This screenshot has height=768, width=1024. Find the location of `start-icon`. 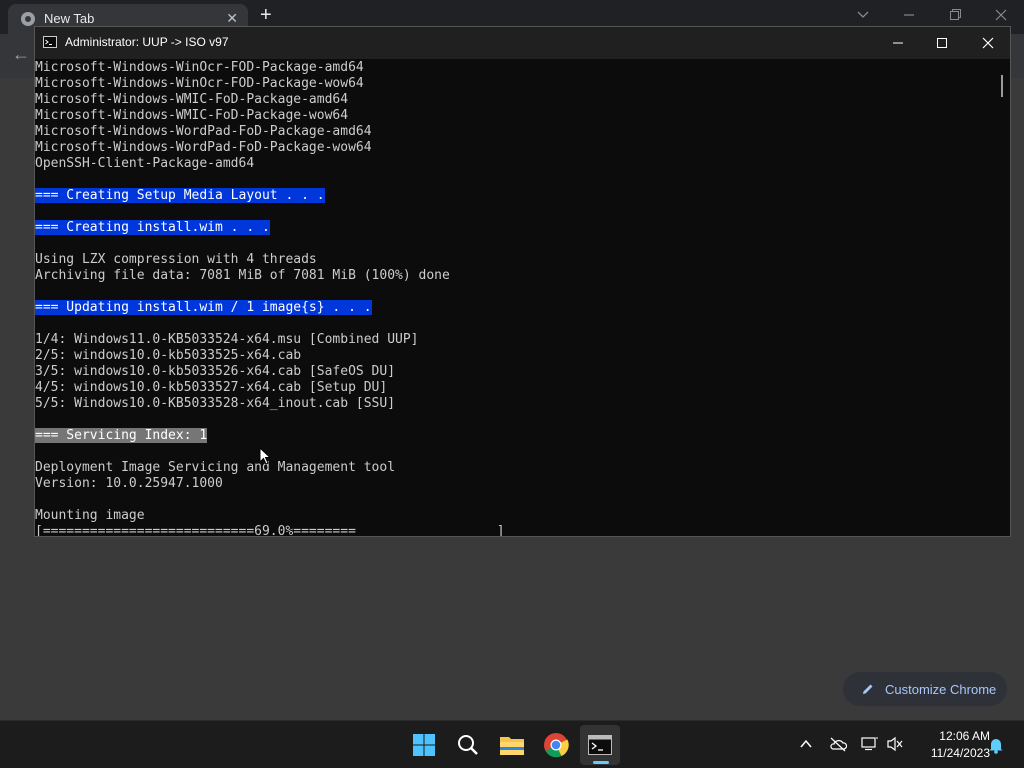

start-icon is located at coordinates (424, 745).